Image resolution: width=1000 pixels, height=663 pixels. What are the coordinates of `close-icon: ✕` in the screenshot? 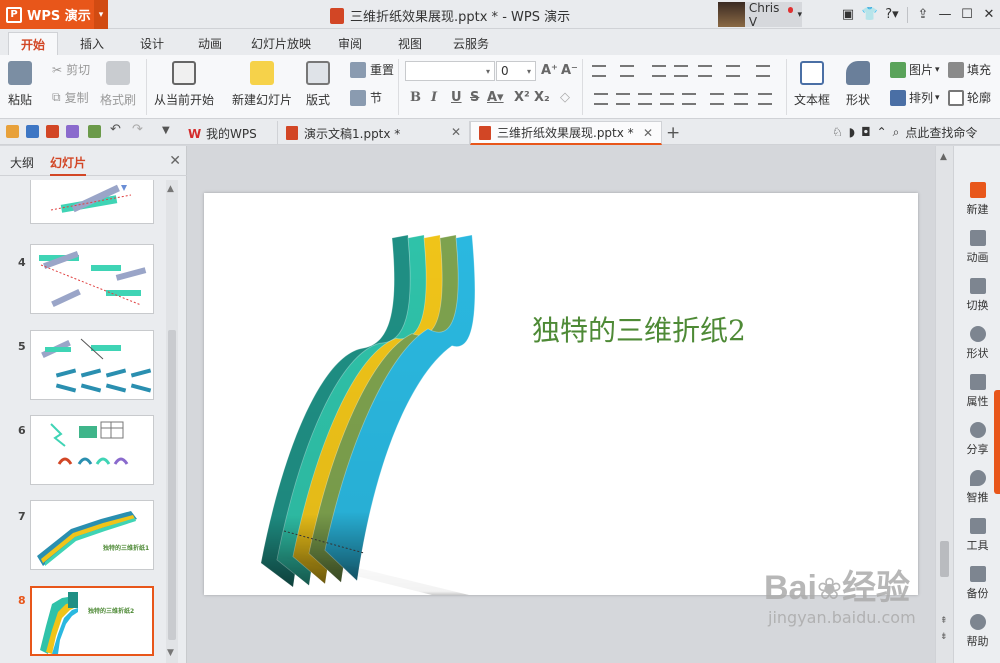 It's located at (175, 161).